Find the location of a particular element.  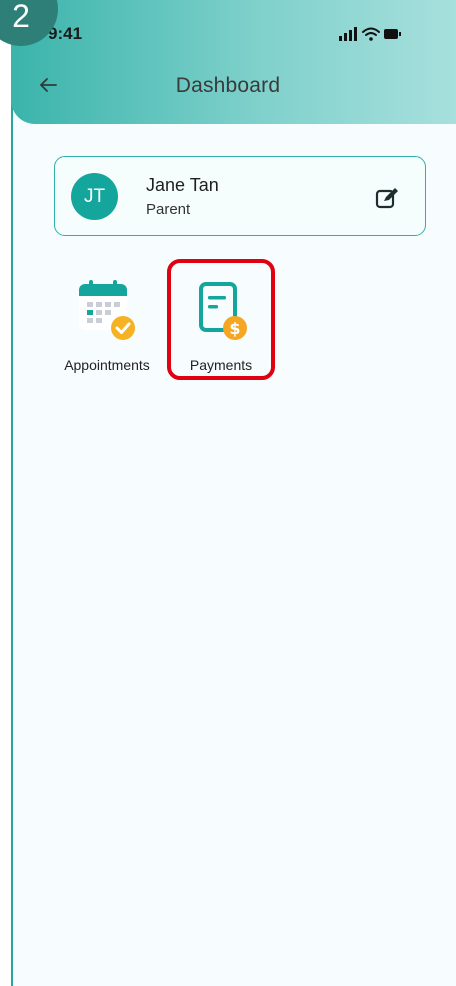

appointments-tile: Appointments is located at coordinates (107, 325).